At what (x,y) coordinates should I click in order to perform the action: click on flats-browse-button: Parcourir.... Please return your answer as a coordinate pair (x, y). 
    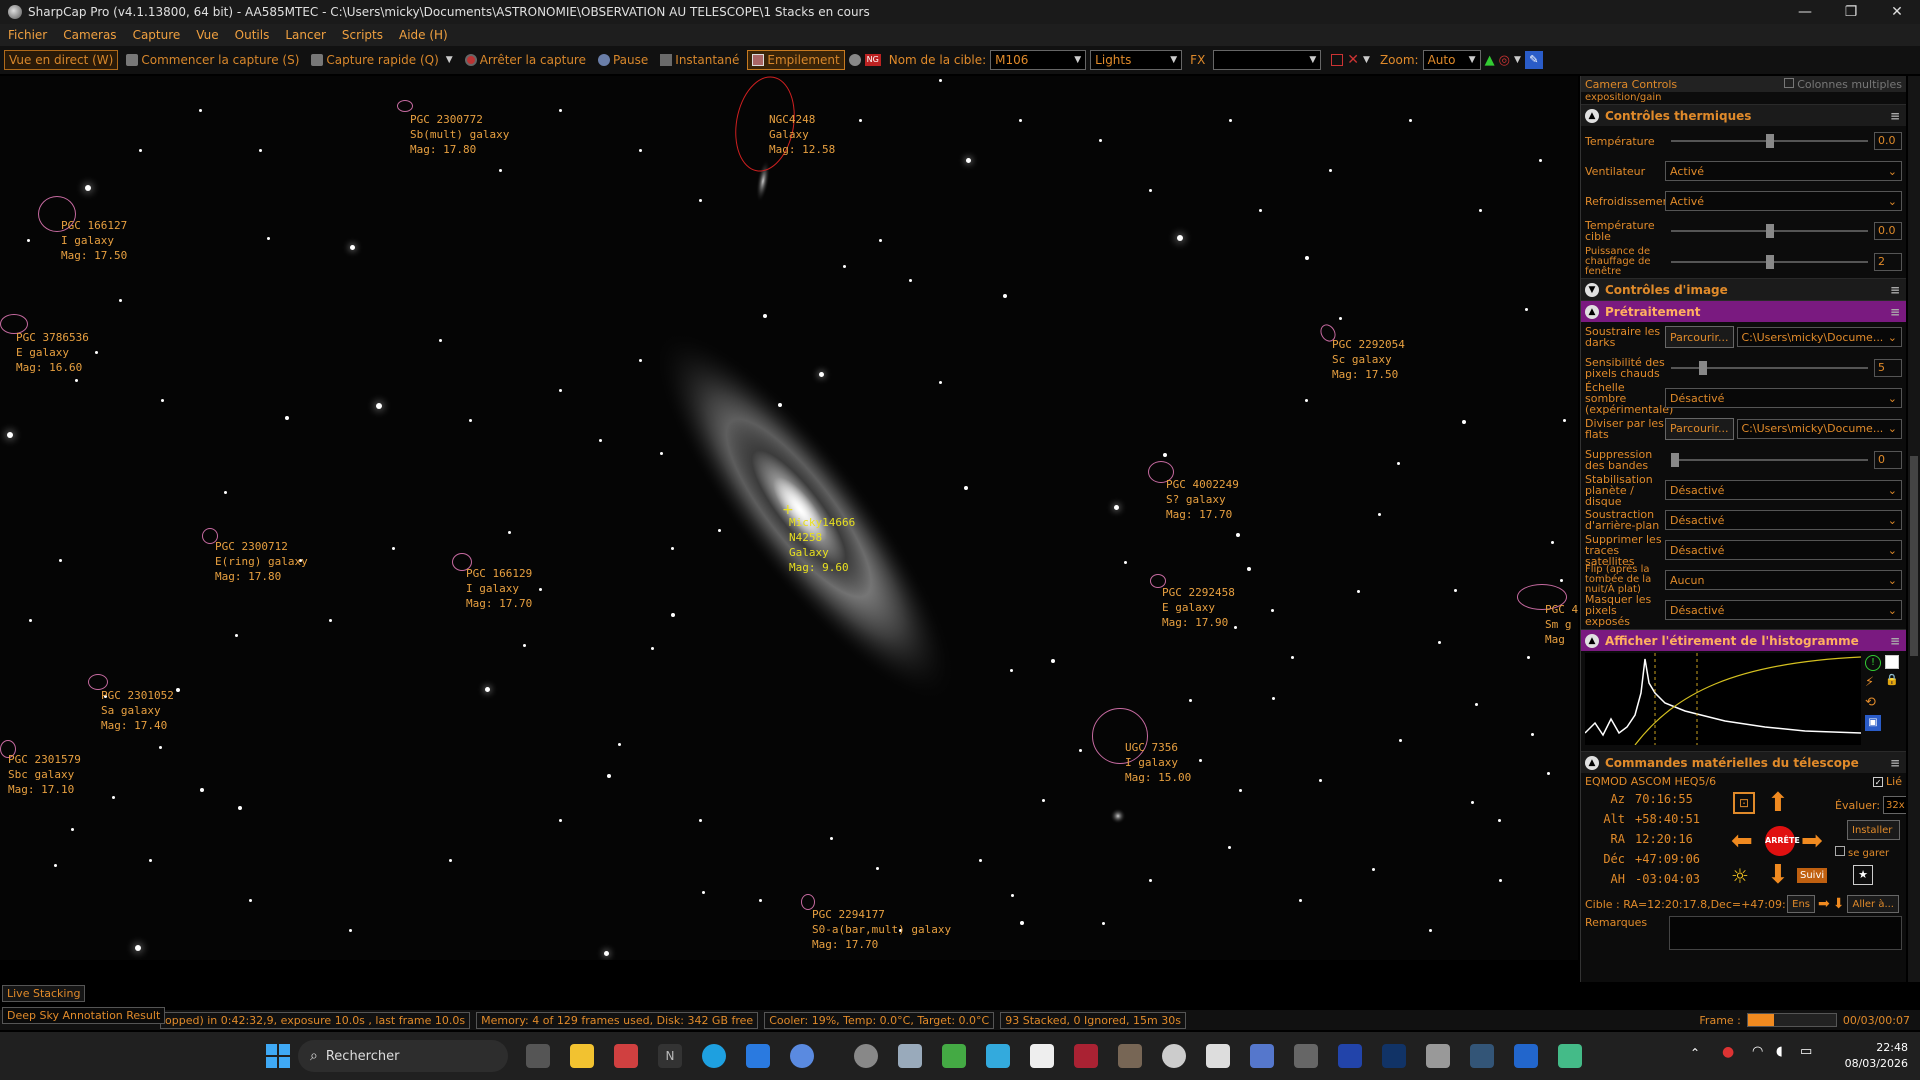
    Looking at the image, I should click on (1699, 428).